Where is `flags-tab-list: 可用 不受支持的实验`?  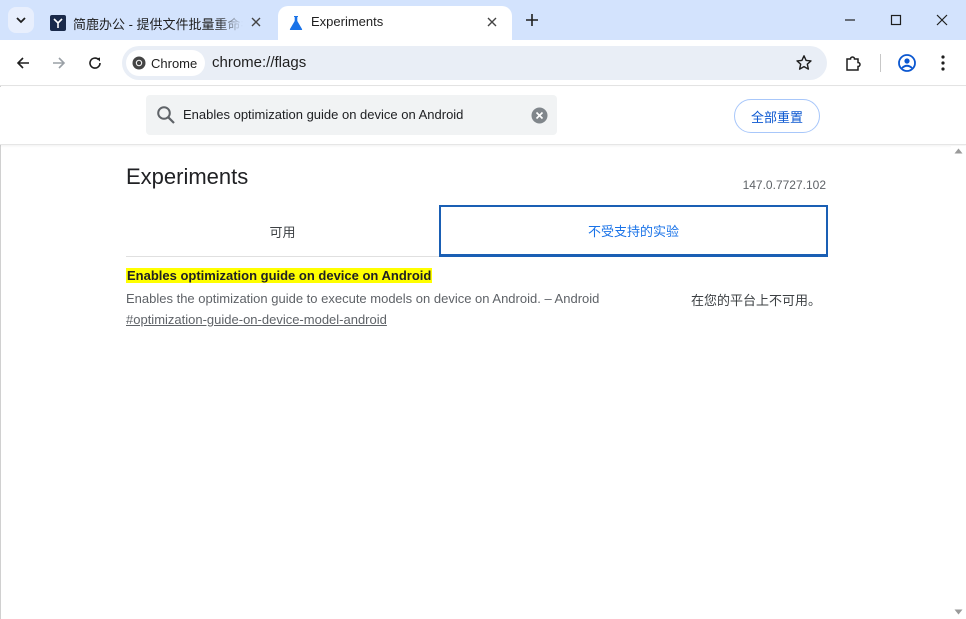 flags-tab-list: 可用 不受支持的实验 is located at coordinates (477, 231).